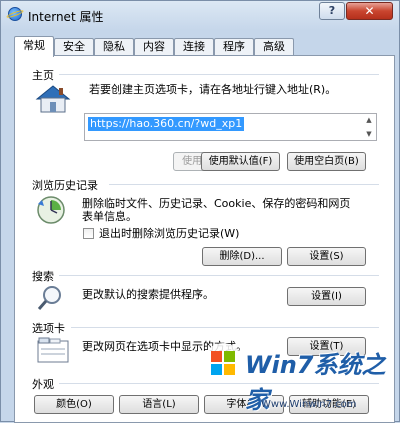 The image size is (400, 423). I want to click on home-page-url-value: https://hao.360.cn/?wd_xp1, so click(166, 124).